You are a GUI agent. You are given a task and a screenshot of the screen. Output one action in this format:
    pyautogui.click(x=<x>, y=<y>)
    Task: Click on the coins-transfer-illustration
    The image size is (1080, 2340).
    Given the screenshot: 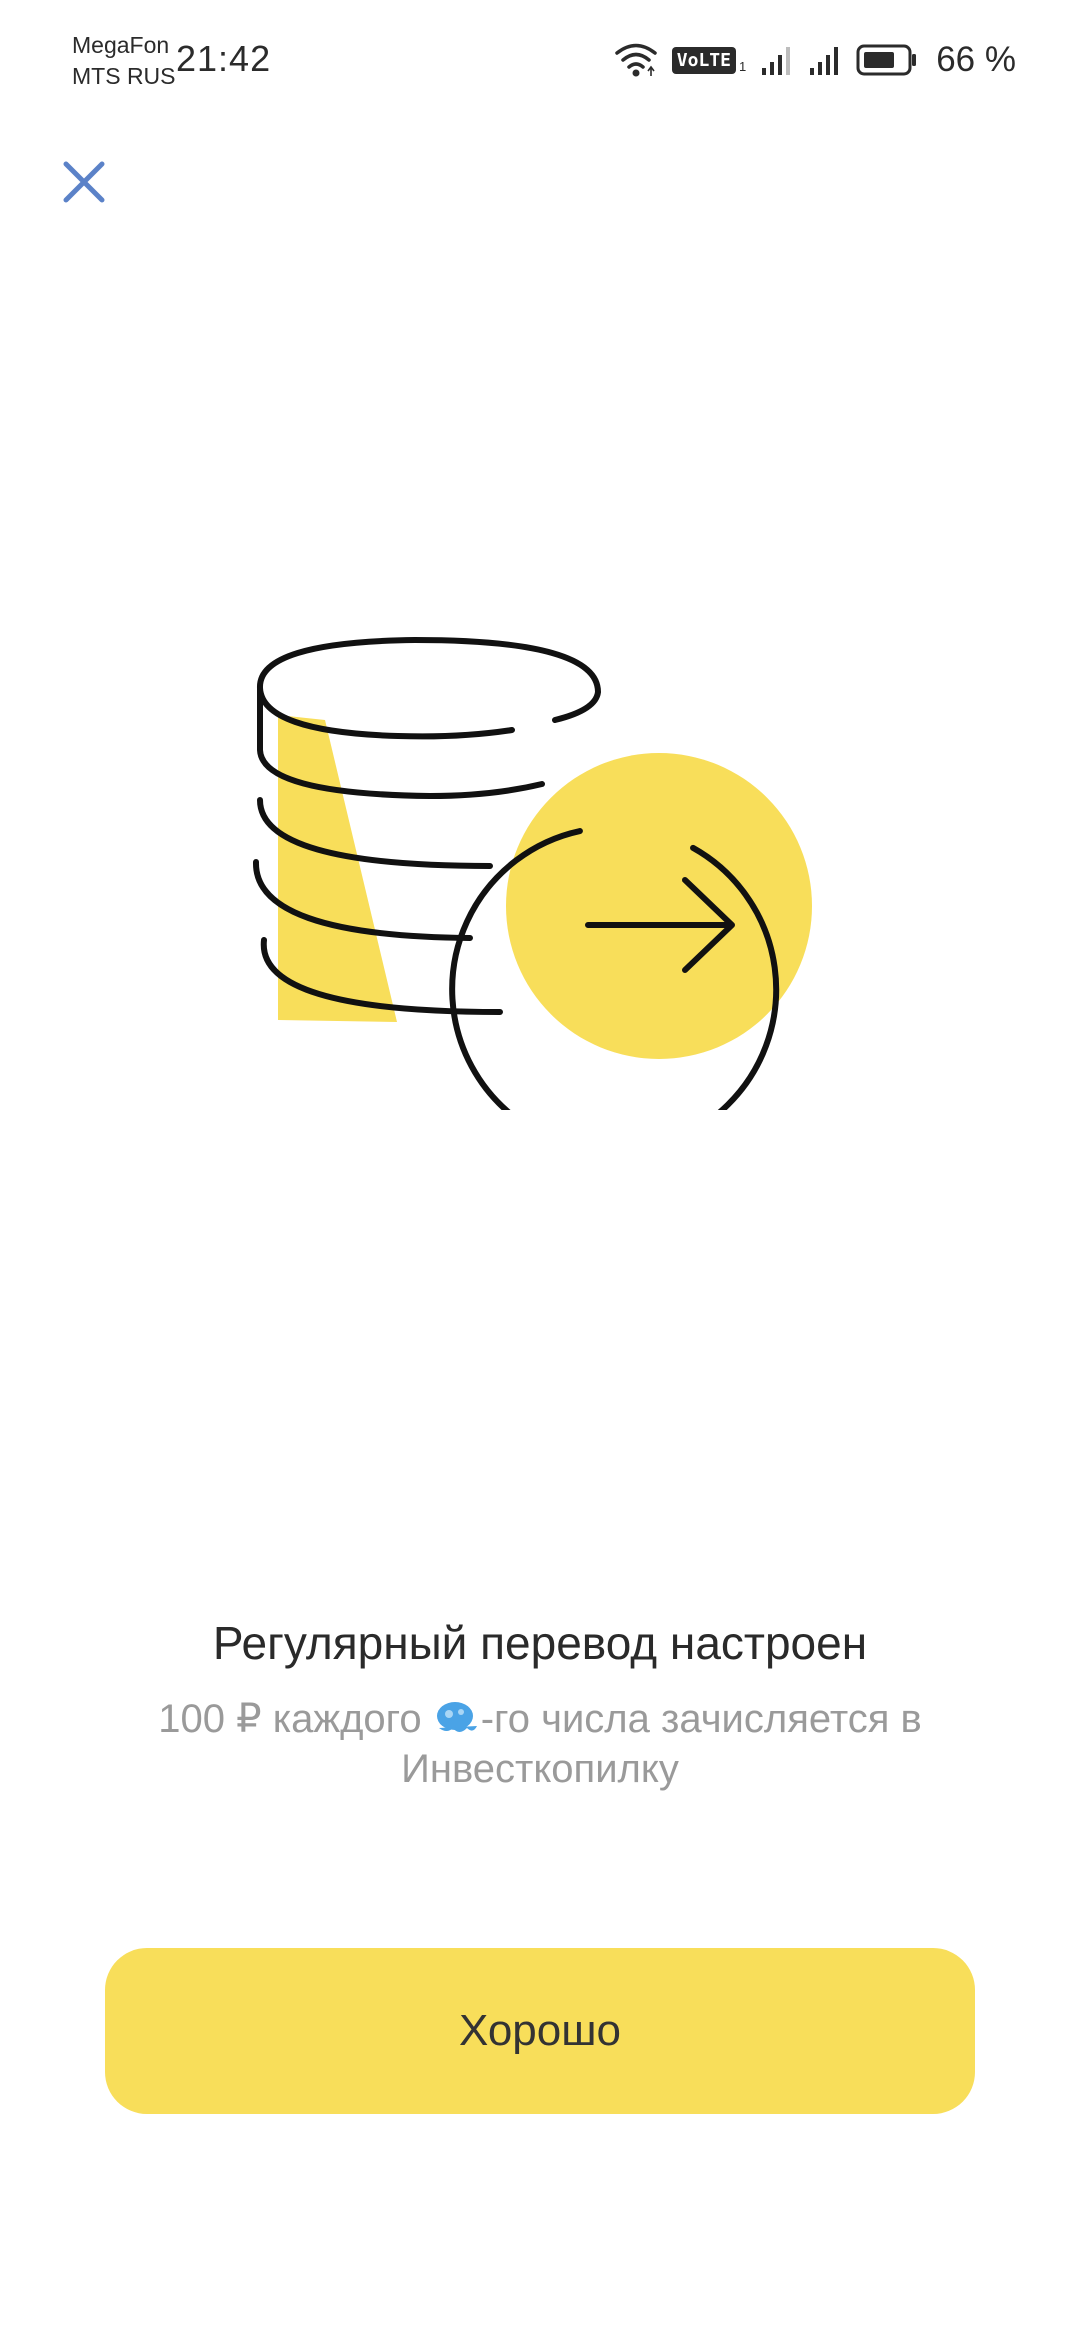 What is the action you would take?
    pyautogui.click(x=540, y=882)
    